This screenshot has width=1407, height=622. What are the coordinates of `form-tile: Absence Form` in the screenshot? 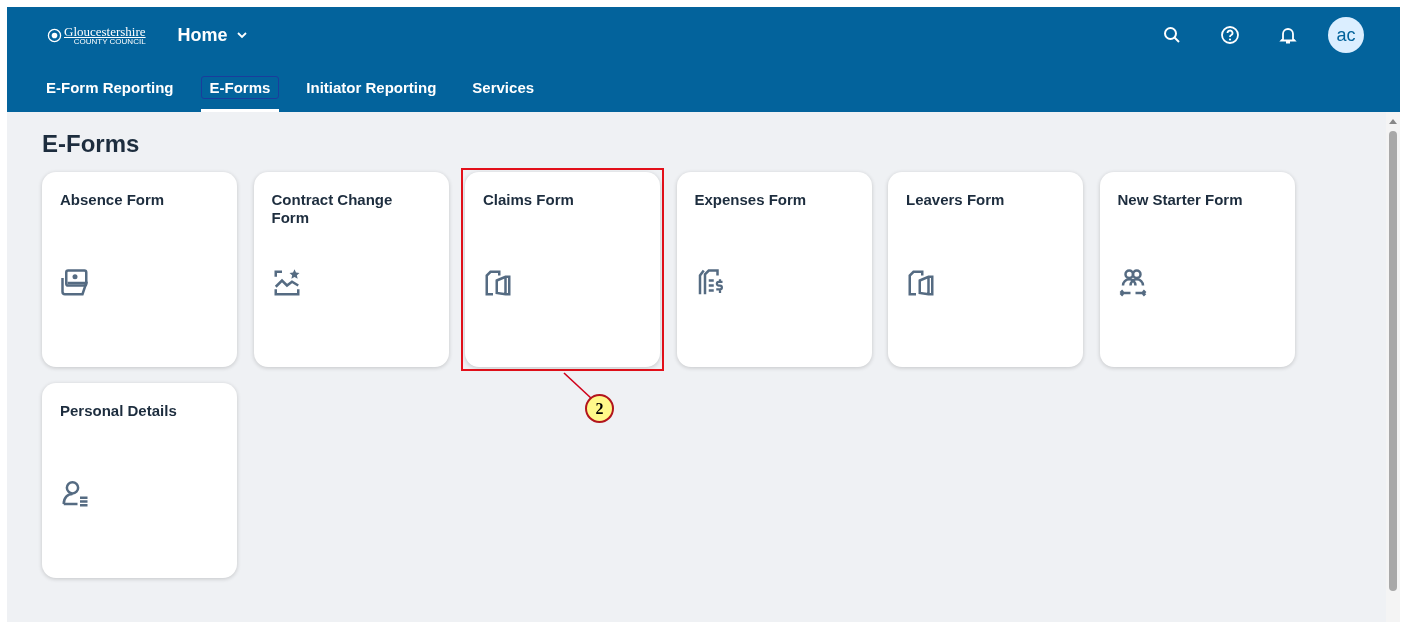 It's located at (139, 269).